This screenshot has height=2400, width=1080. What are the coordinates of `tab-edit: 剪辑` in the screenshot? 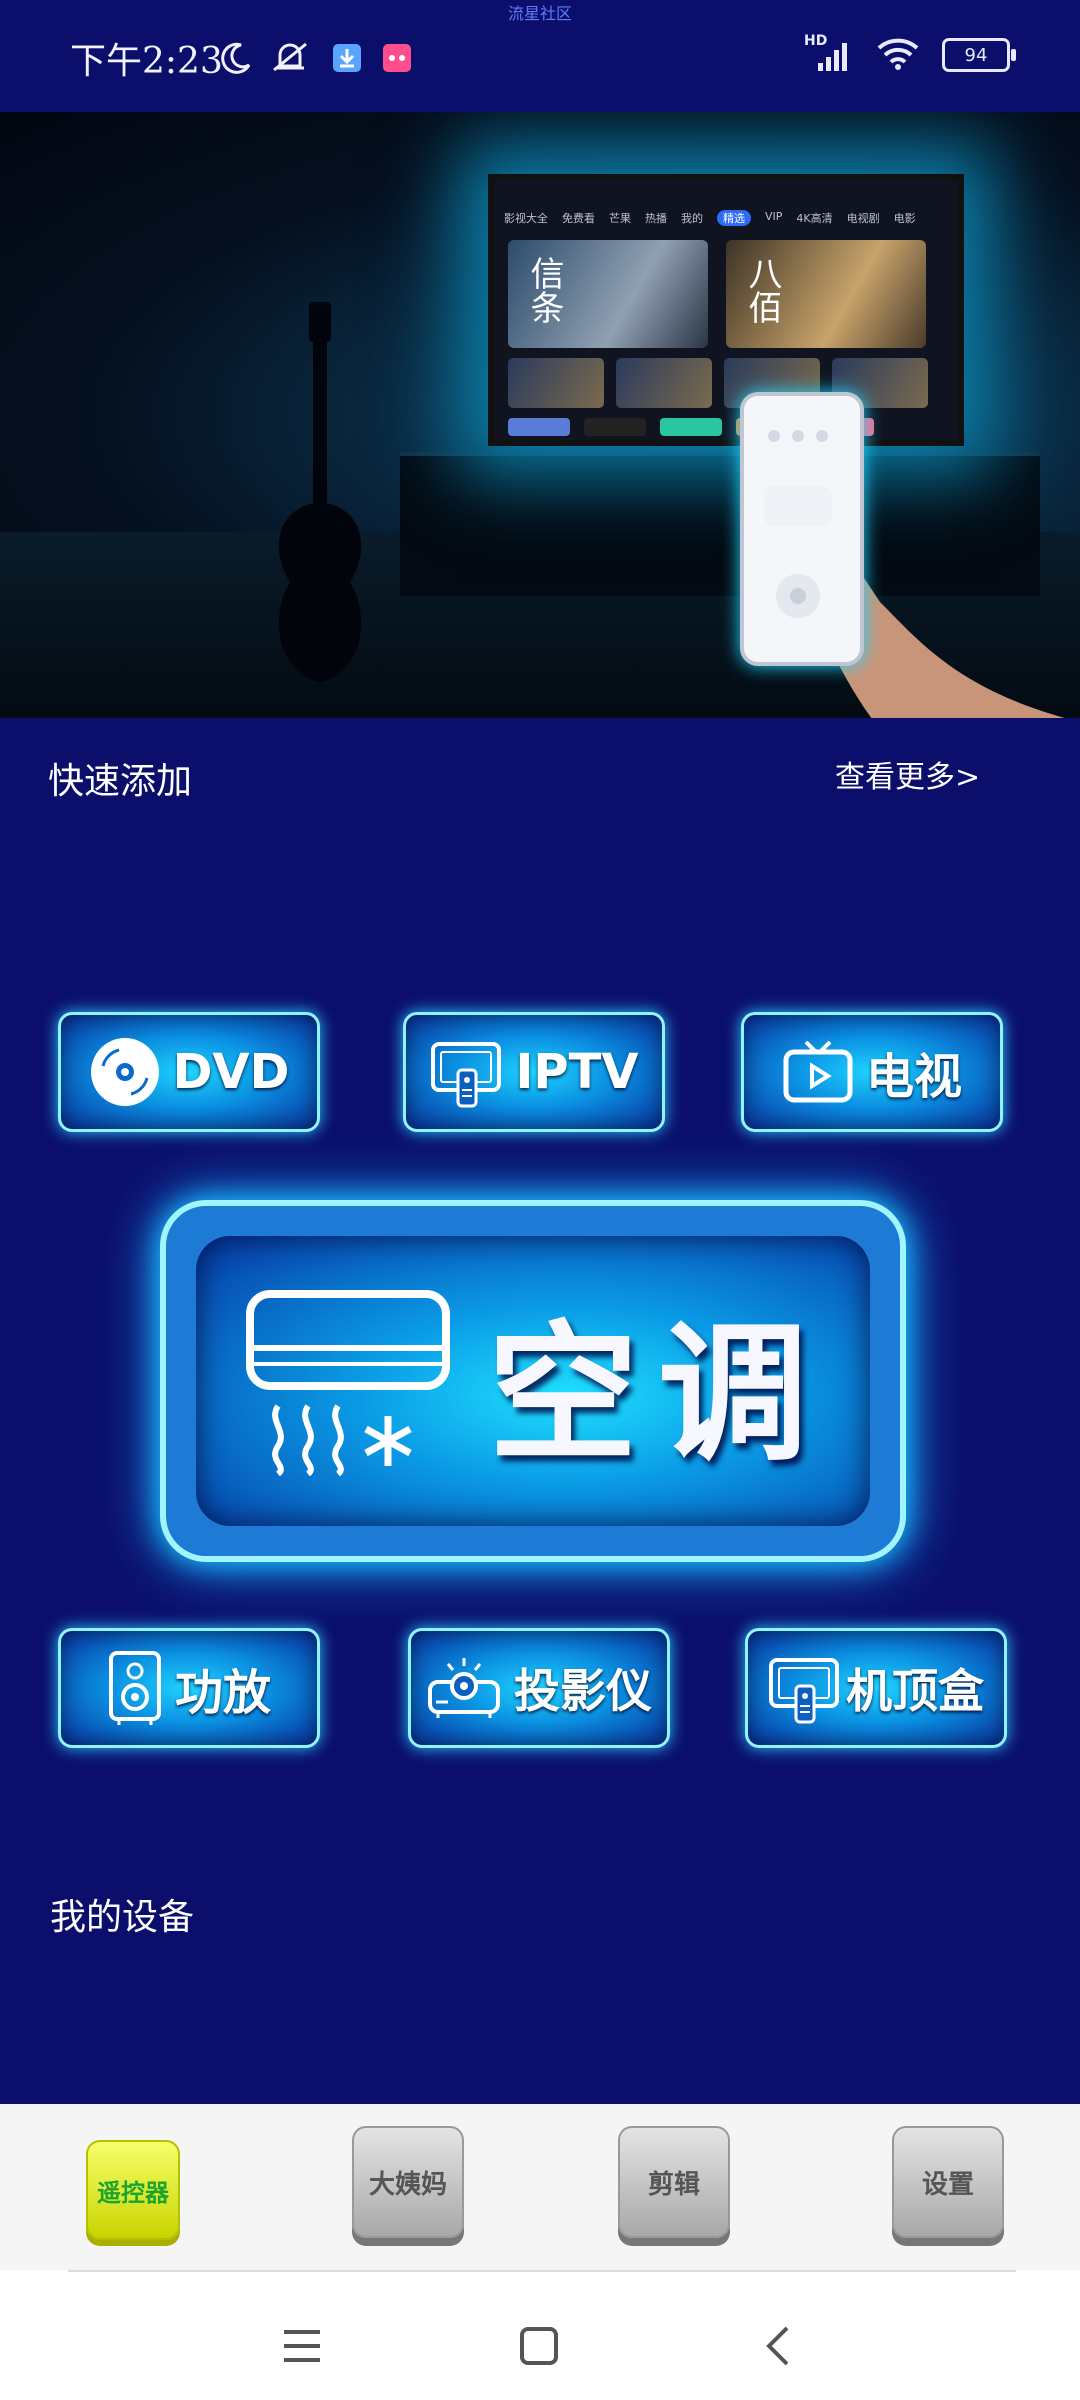 It's located at (674, 2182).